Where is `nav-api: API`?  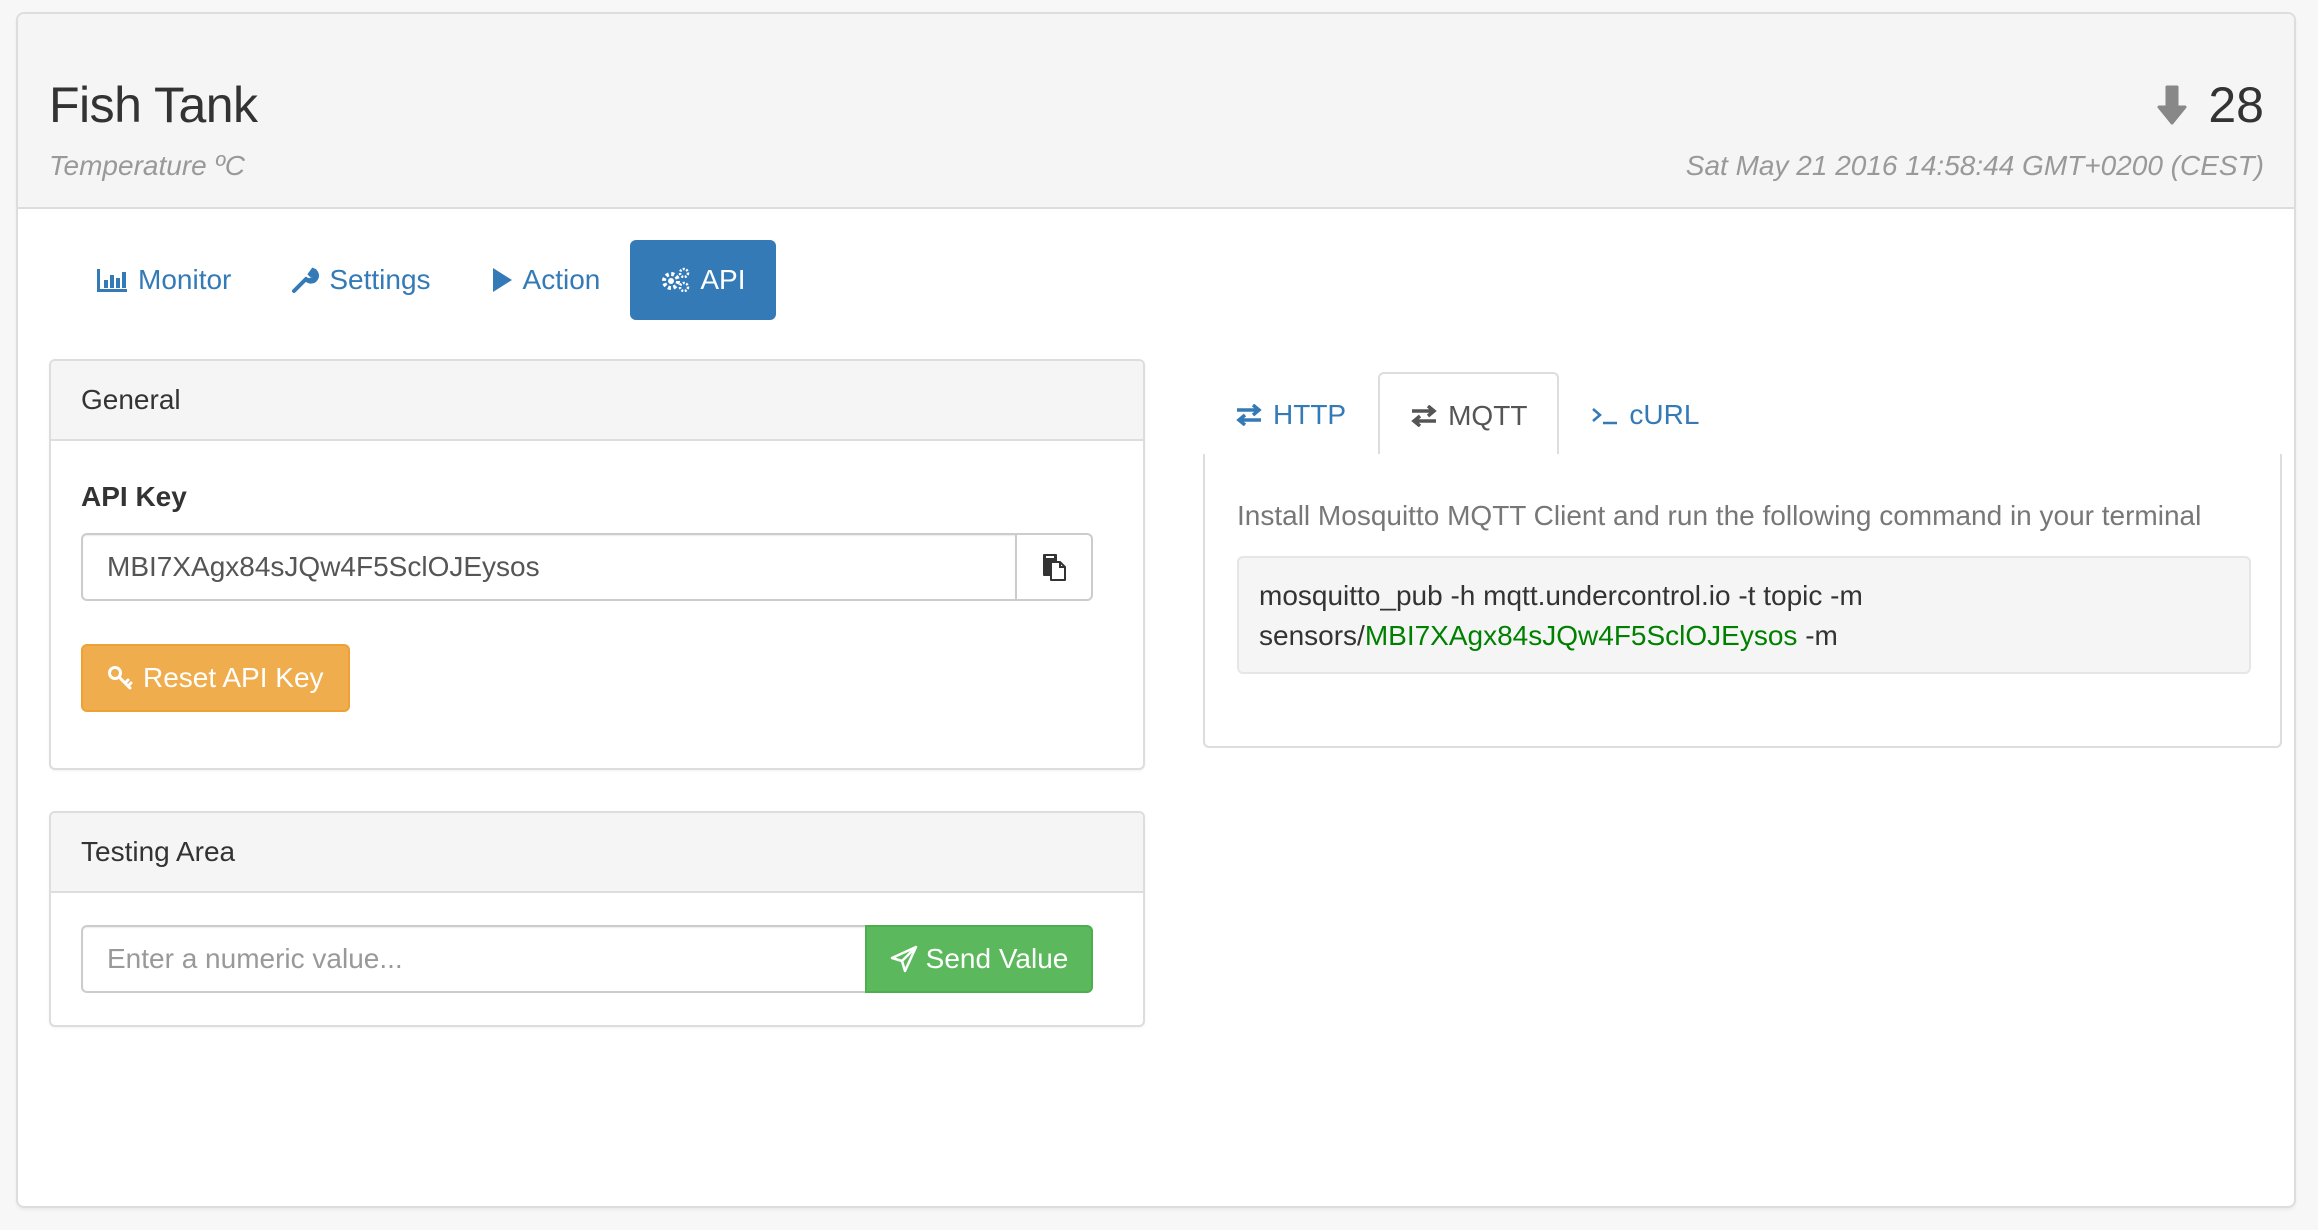 nav-api: API is located at coordinates (703, 280).